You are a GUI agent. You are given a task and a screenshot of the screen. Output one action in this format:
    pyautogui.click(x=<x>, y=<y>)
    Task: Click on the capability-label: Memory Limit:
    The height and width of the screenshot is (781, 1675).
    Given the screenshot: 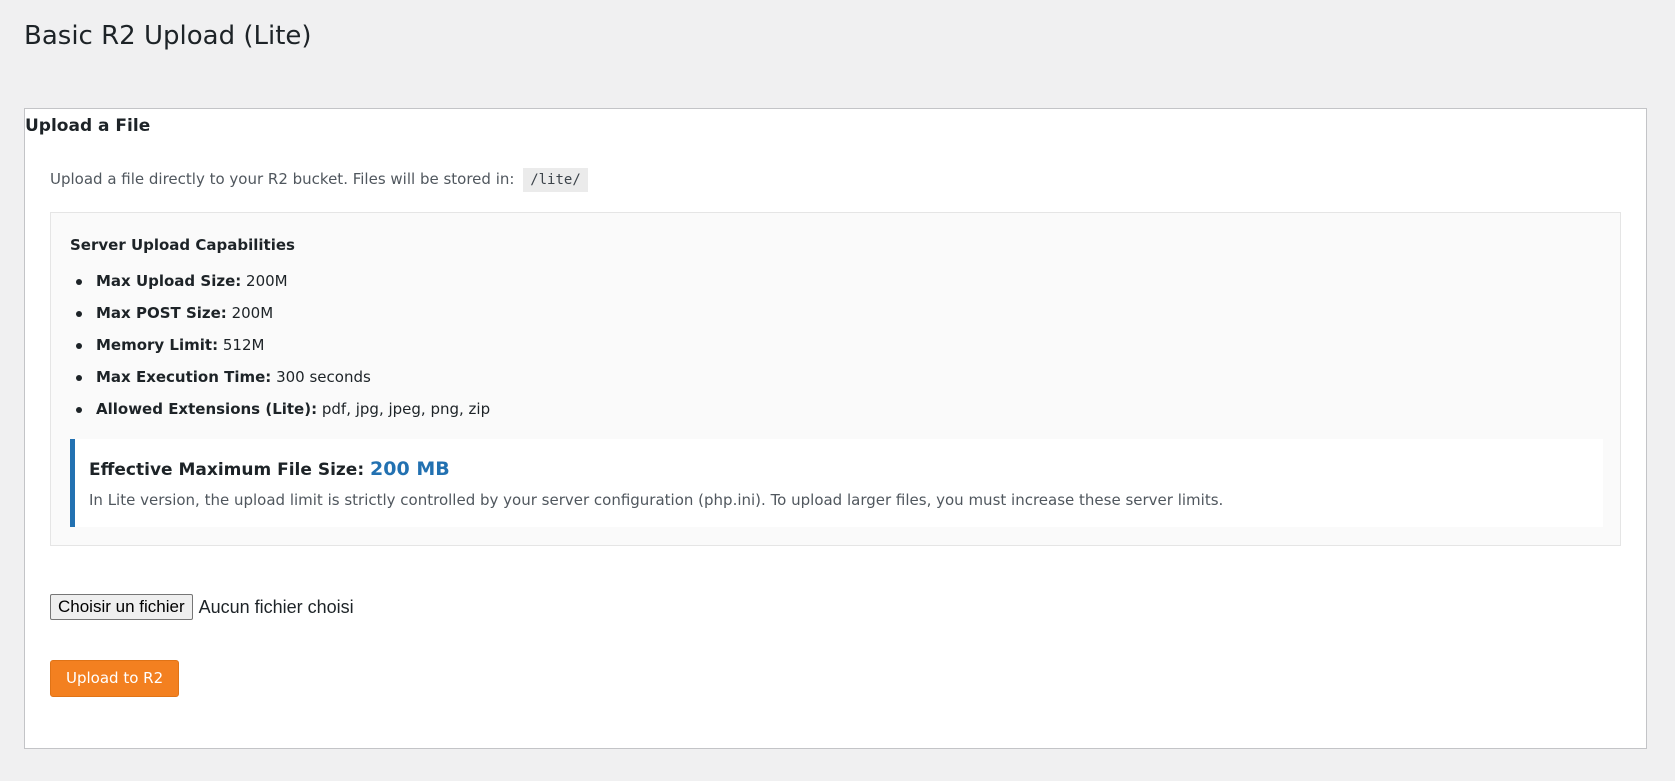 What is the action you would take?
    pyautogui.click(x=157, y=345)
    